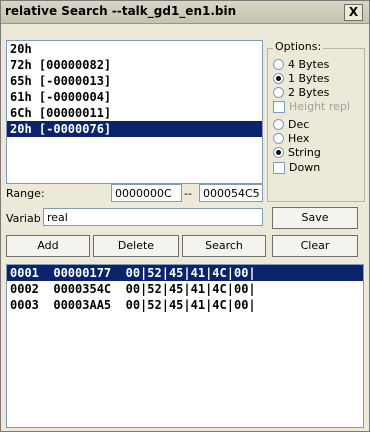 This screenshot has width=370, height=432. I want to click on radio-label: 2 Bytes, so click(309, 92).